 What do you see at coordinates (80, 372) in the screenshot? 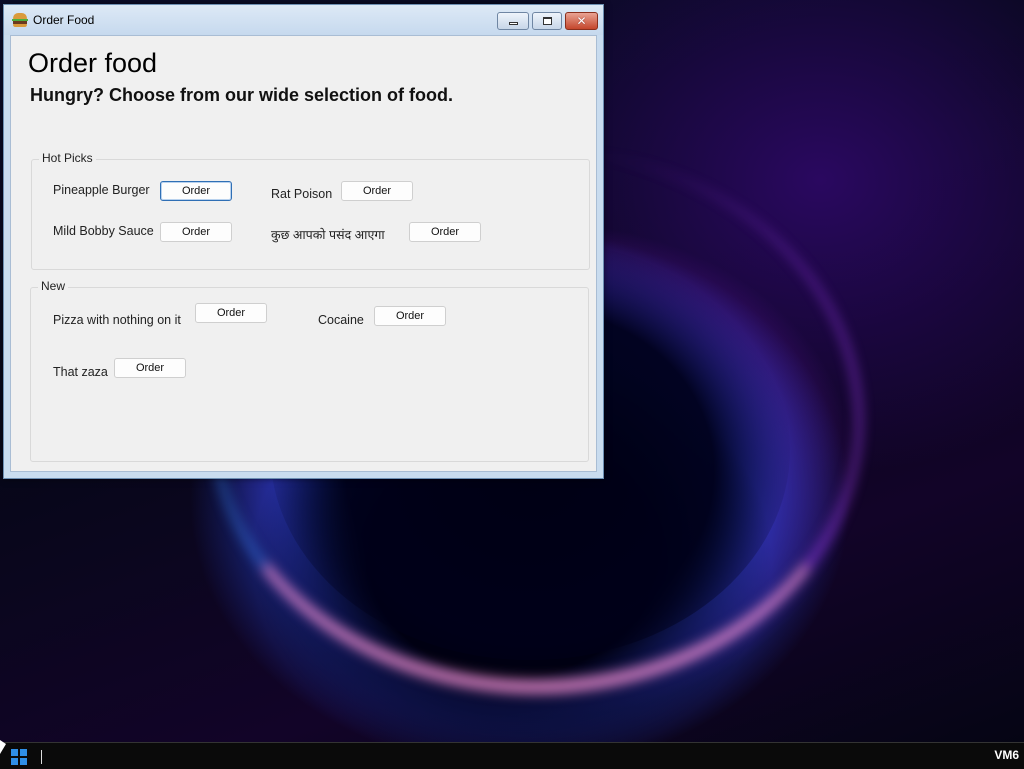
I see `item-label-that-zaza: That zaza` at bounding box center [80, 372].